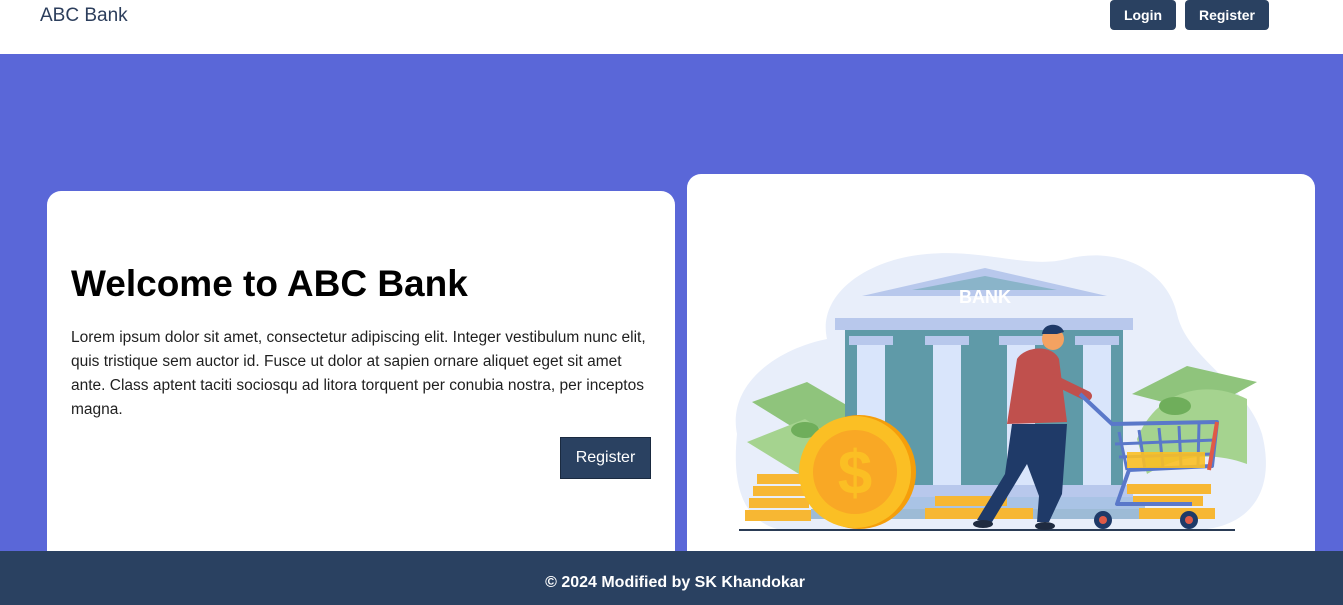 This screenshot has width=1343, height=605. Describe the element at coordinates (1227, 15) in the screenshot. I see `nav-register-button: Register` at that location.